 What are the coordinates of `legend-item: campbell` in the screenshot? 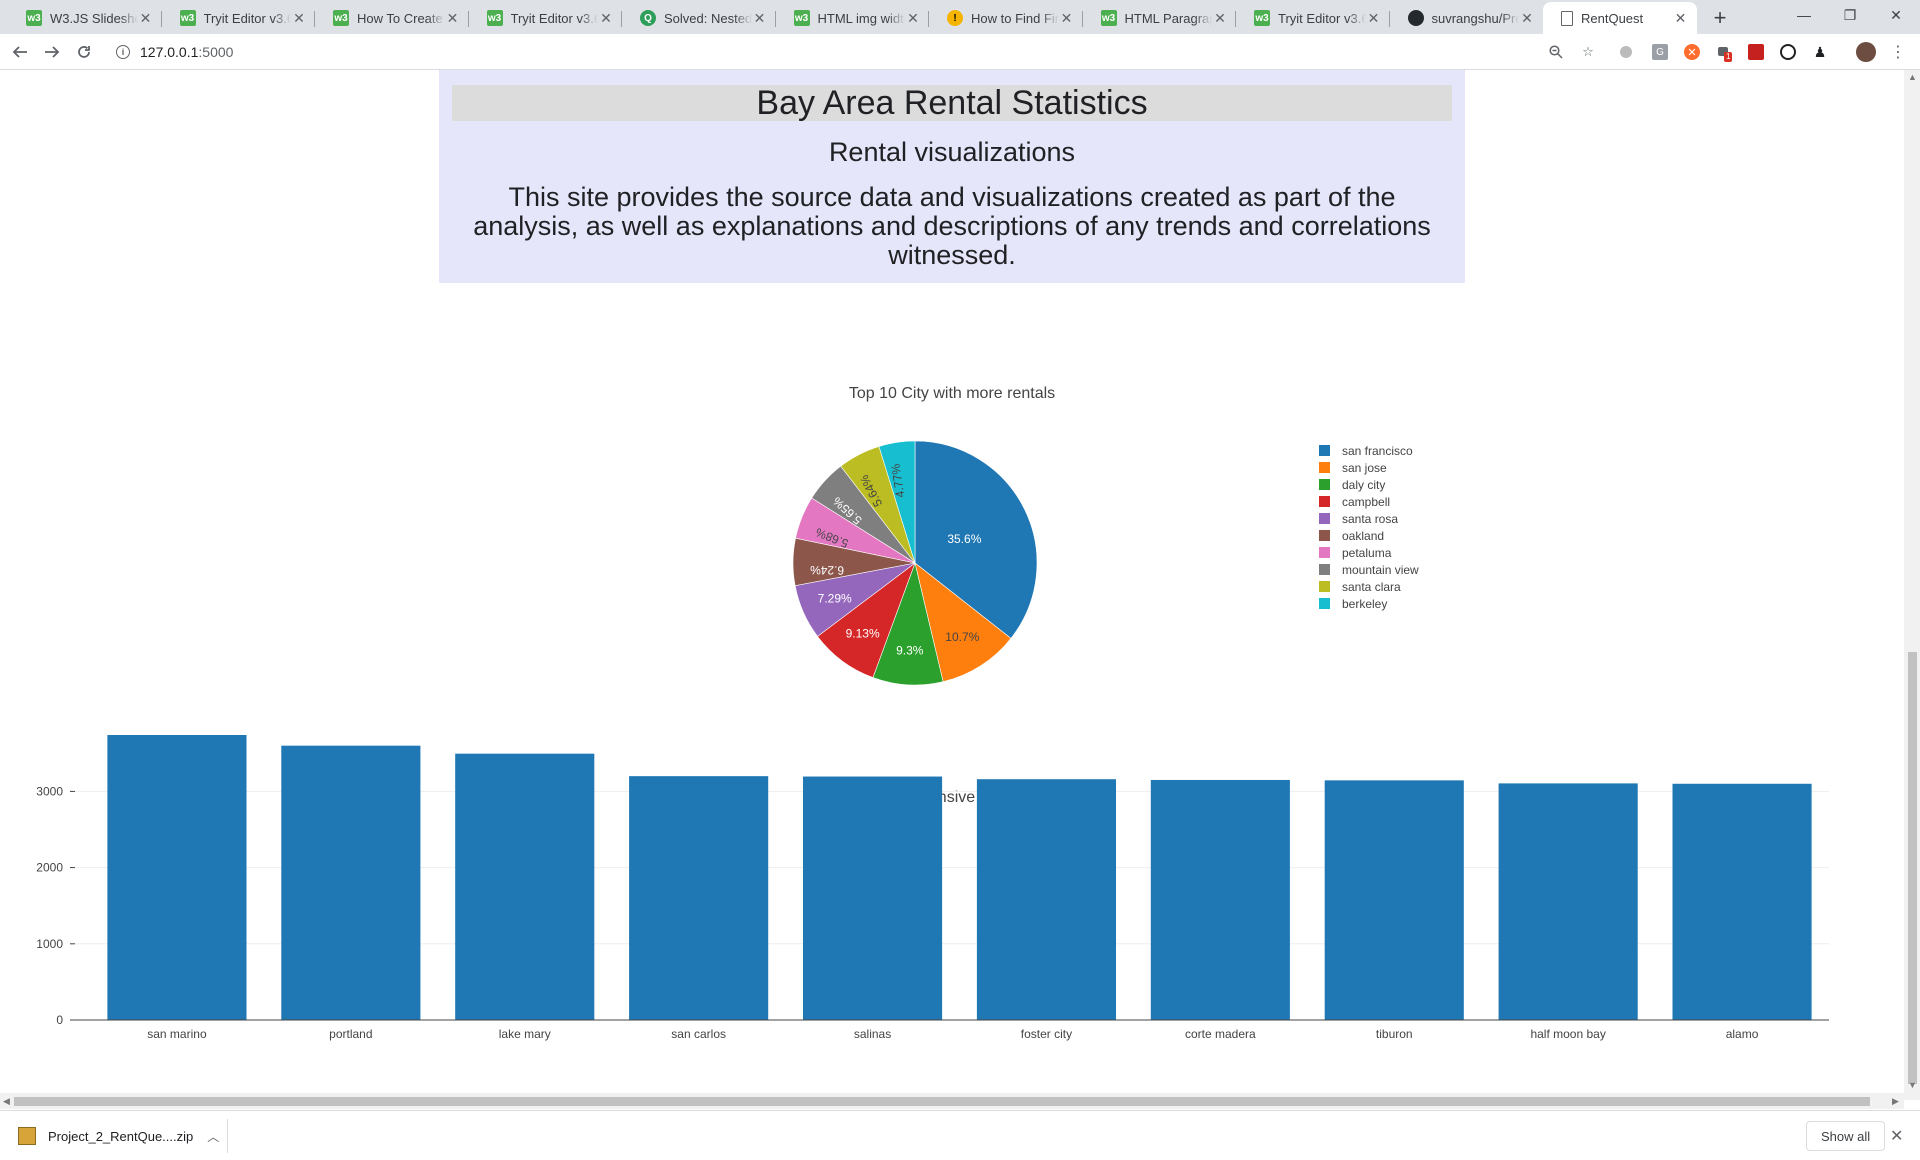 It's located at (1366, 502).